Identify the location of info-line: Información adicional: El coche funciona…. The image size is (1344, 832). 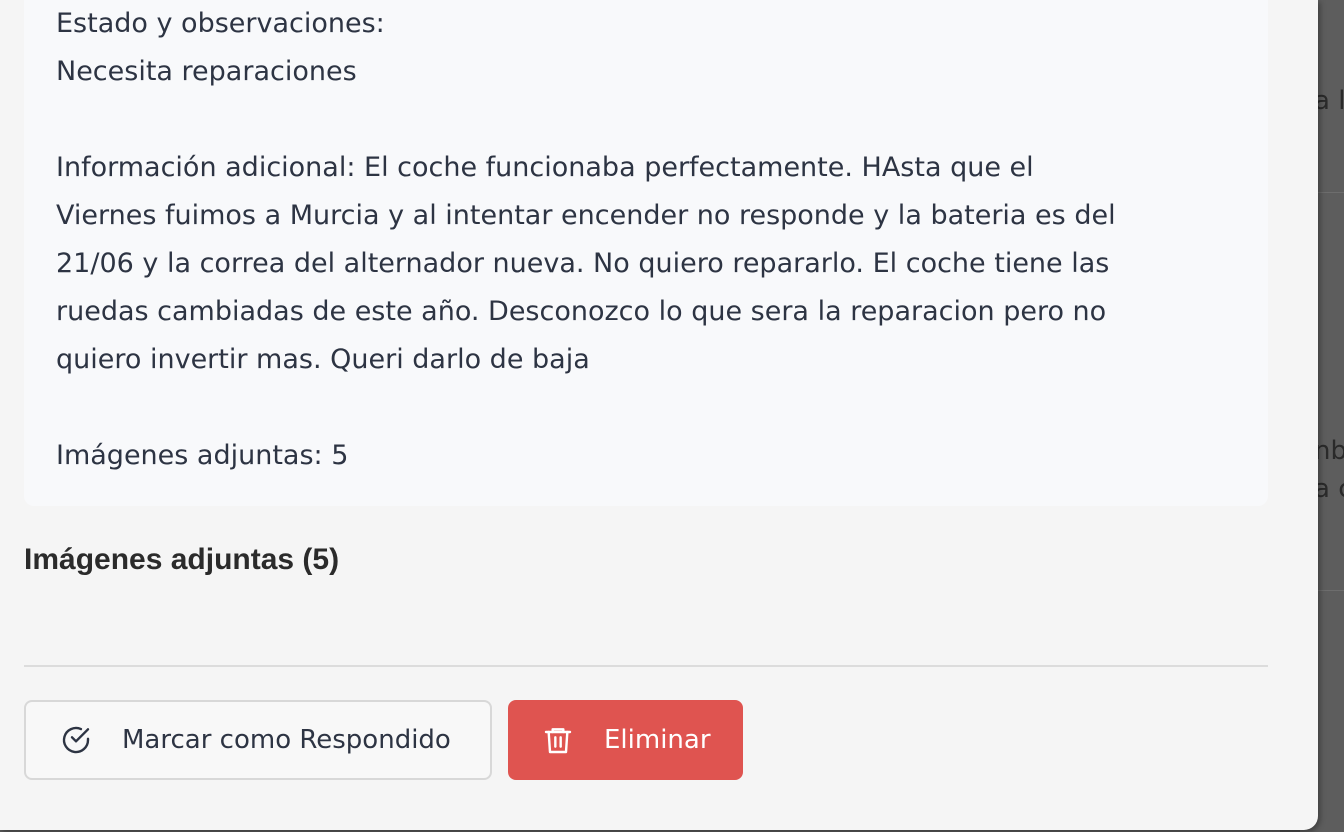
(545, 167).